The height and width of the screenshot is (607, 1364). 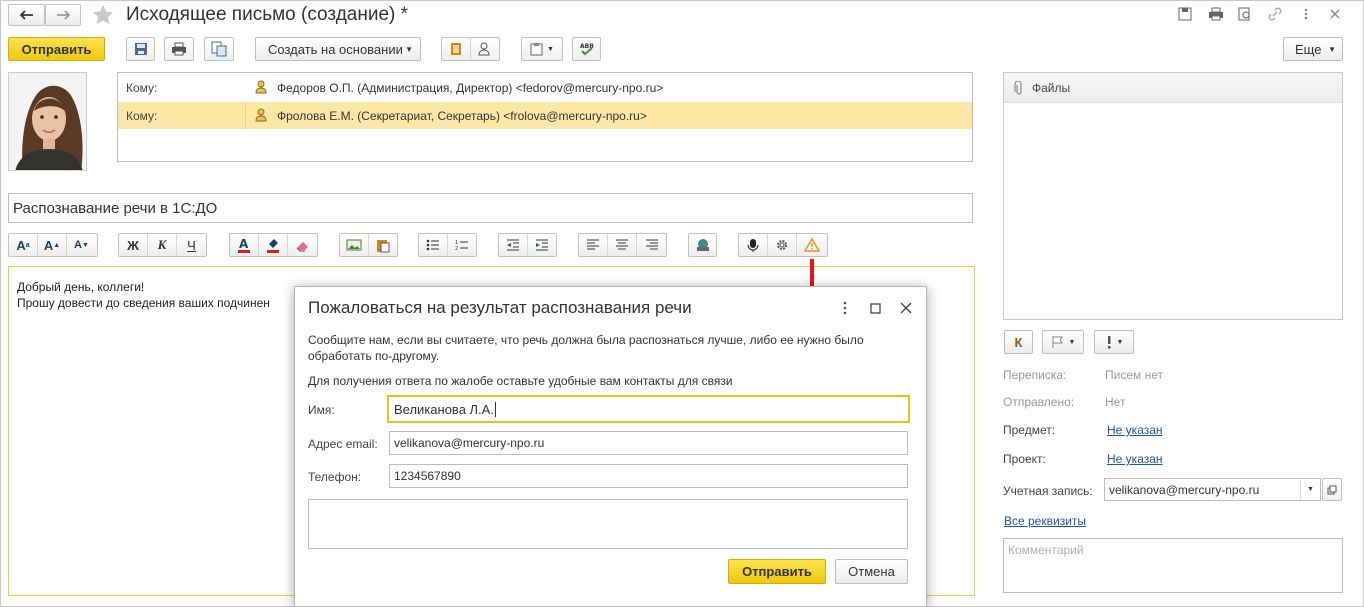 I want to click on align-right-icon, so click(x=651, y=244).